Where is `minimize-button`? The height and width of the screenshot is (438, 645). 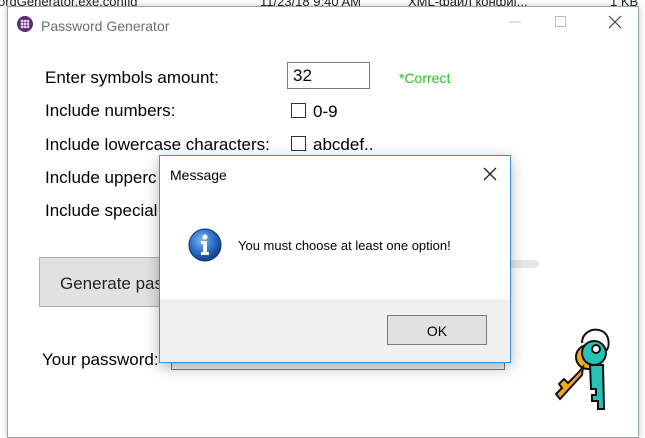 minimize-button is located at coordinates (515, 22).